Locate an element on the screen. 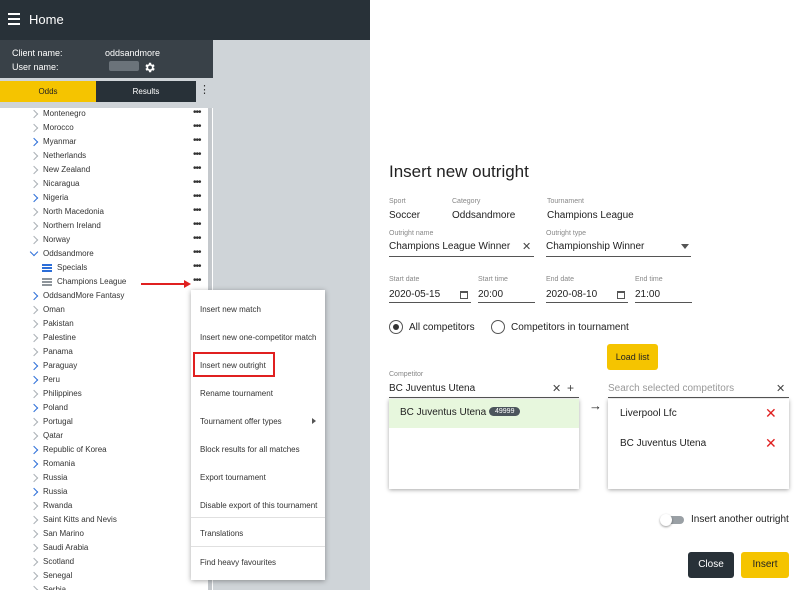  tree-item: Specials ••• is located at coordinates (104, 269).